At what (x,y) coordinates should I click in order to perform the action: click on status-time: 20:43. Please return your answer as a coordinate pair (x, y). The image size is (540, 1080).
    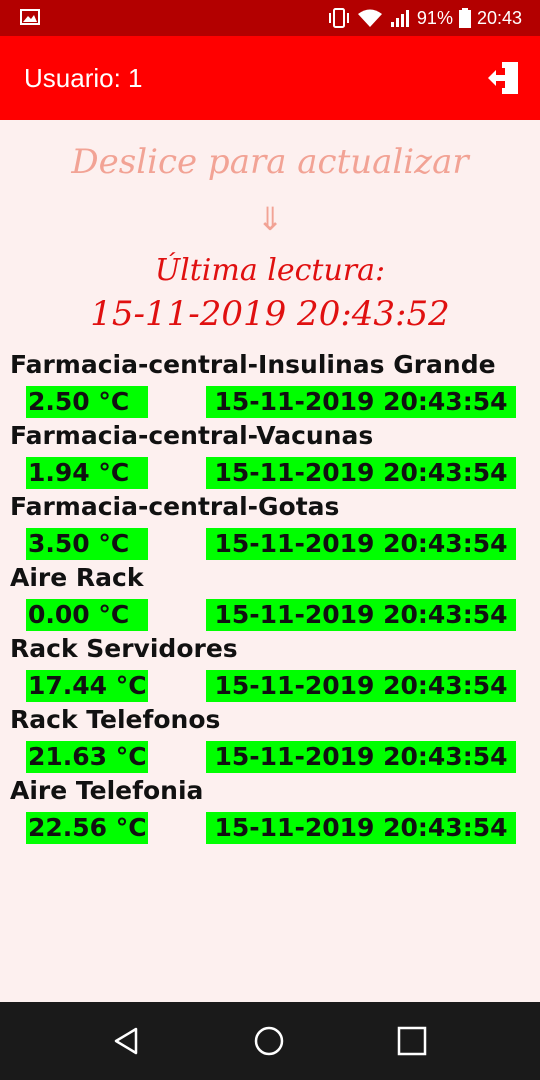
    Looking at the image, I should click on (499, 17).